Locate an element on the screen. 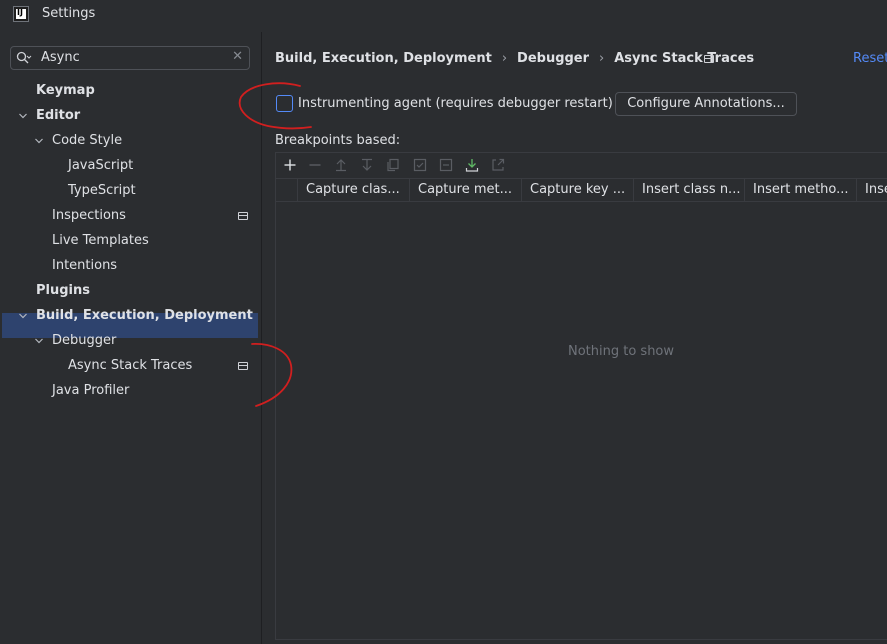  breadcrumb-item: Build, Execution, Deployment is located at coordinates (383, 59).